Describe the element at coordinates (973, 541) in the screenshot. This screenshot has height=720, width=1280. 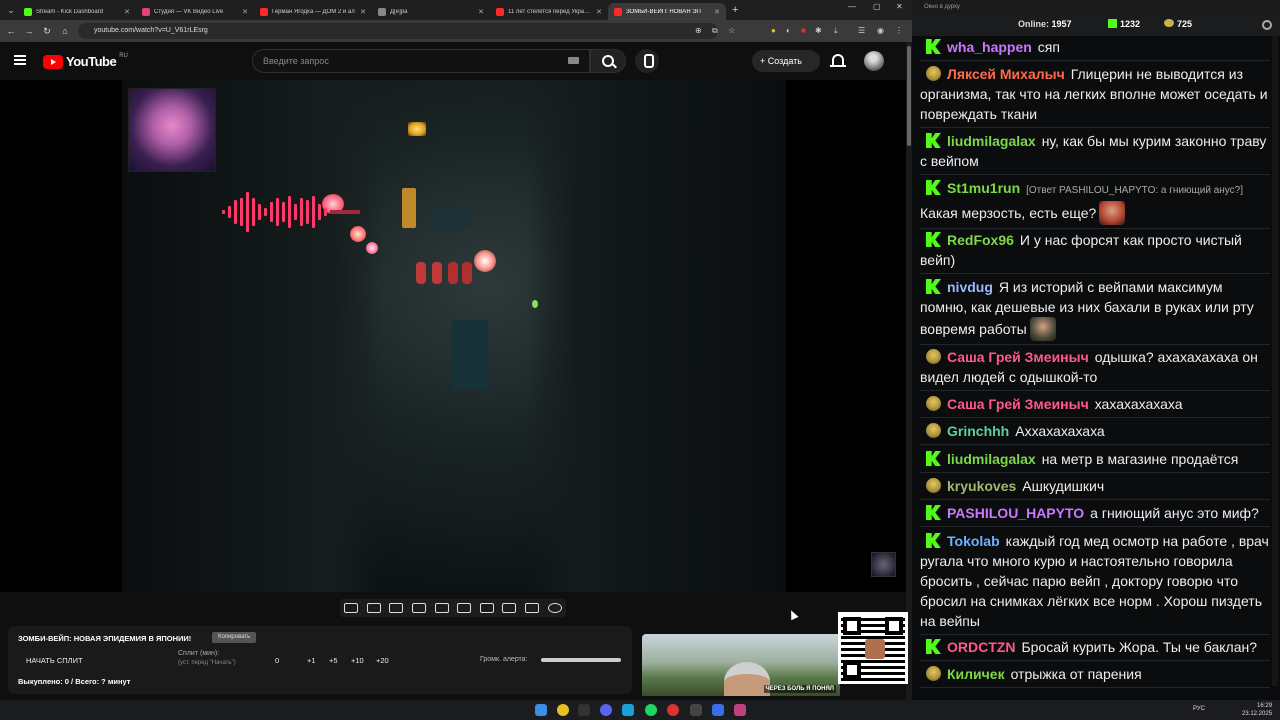
I see `chat-username: Tokolab` at that location.